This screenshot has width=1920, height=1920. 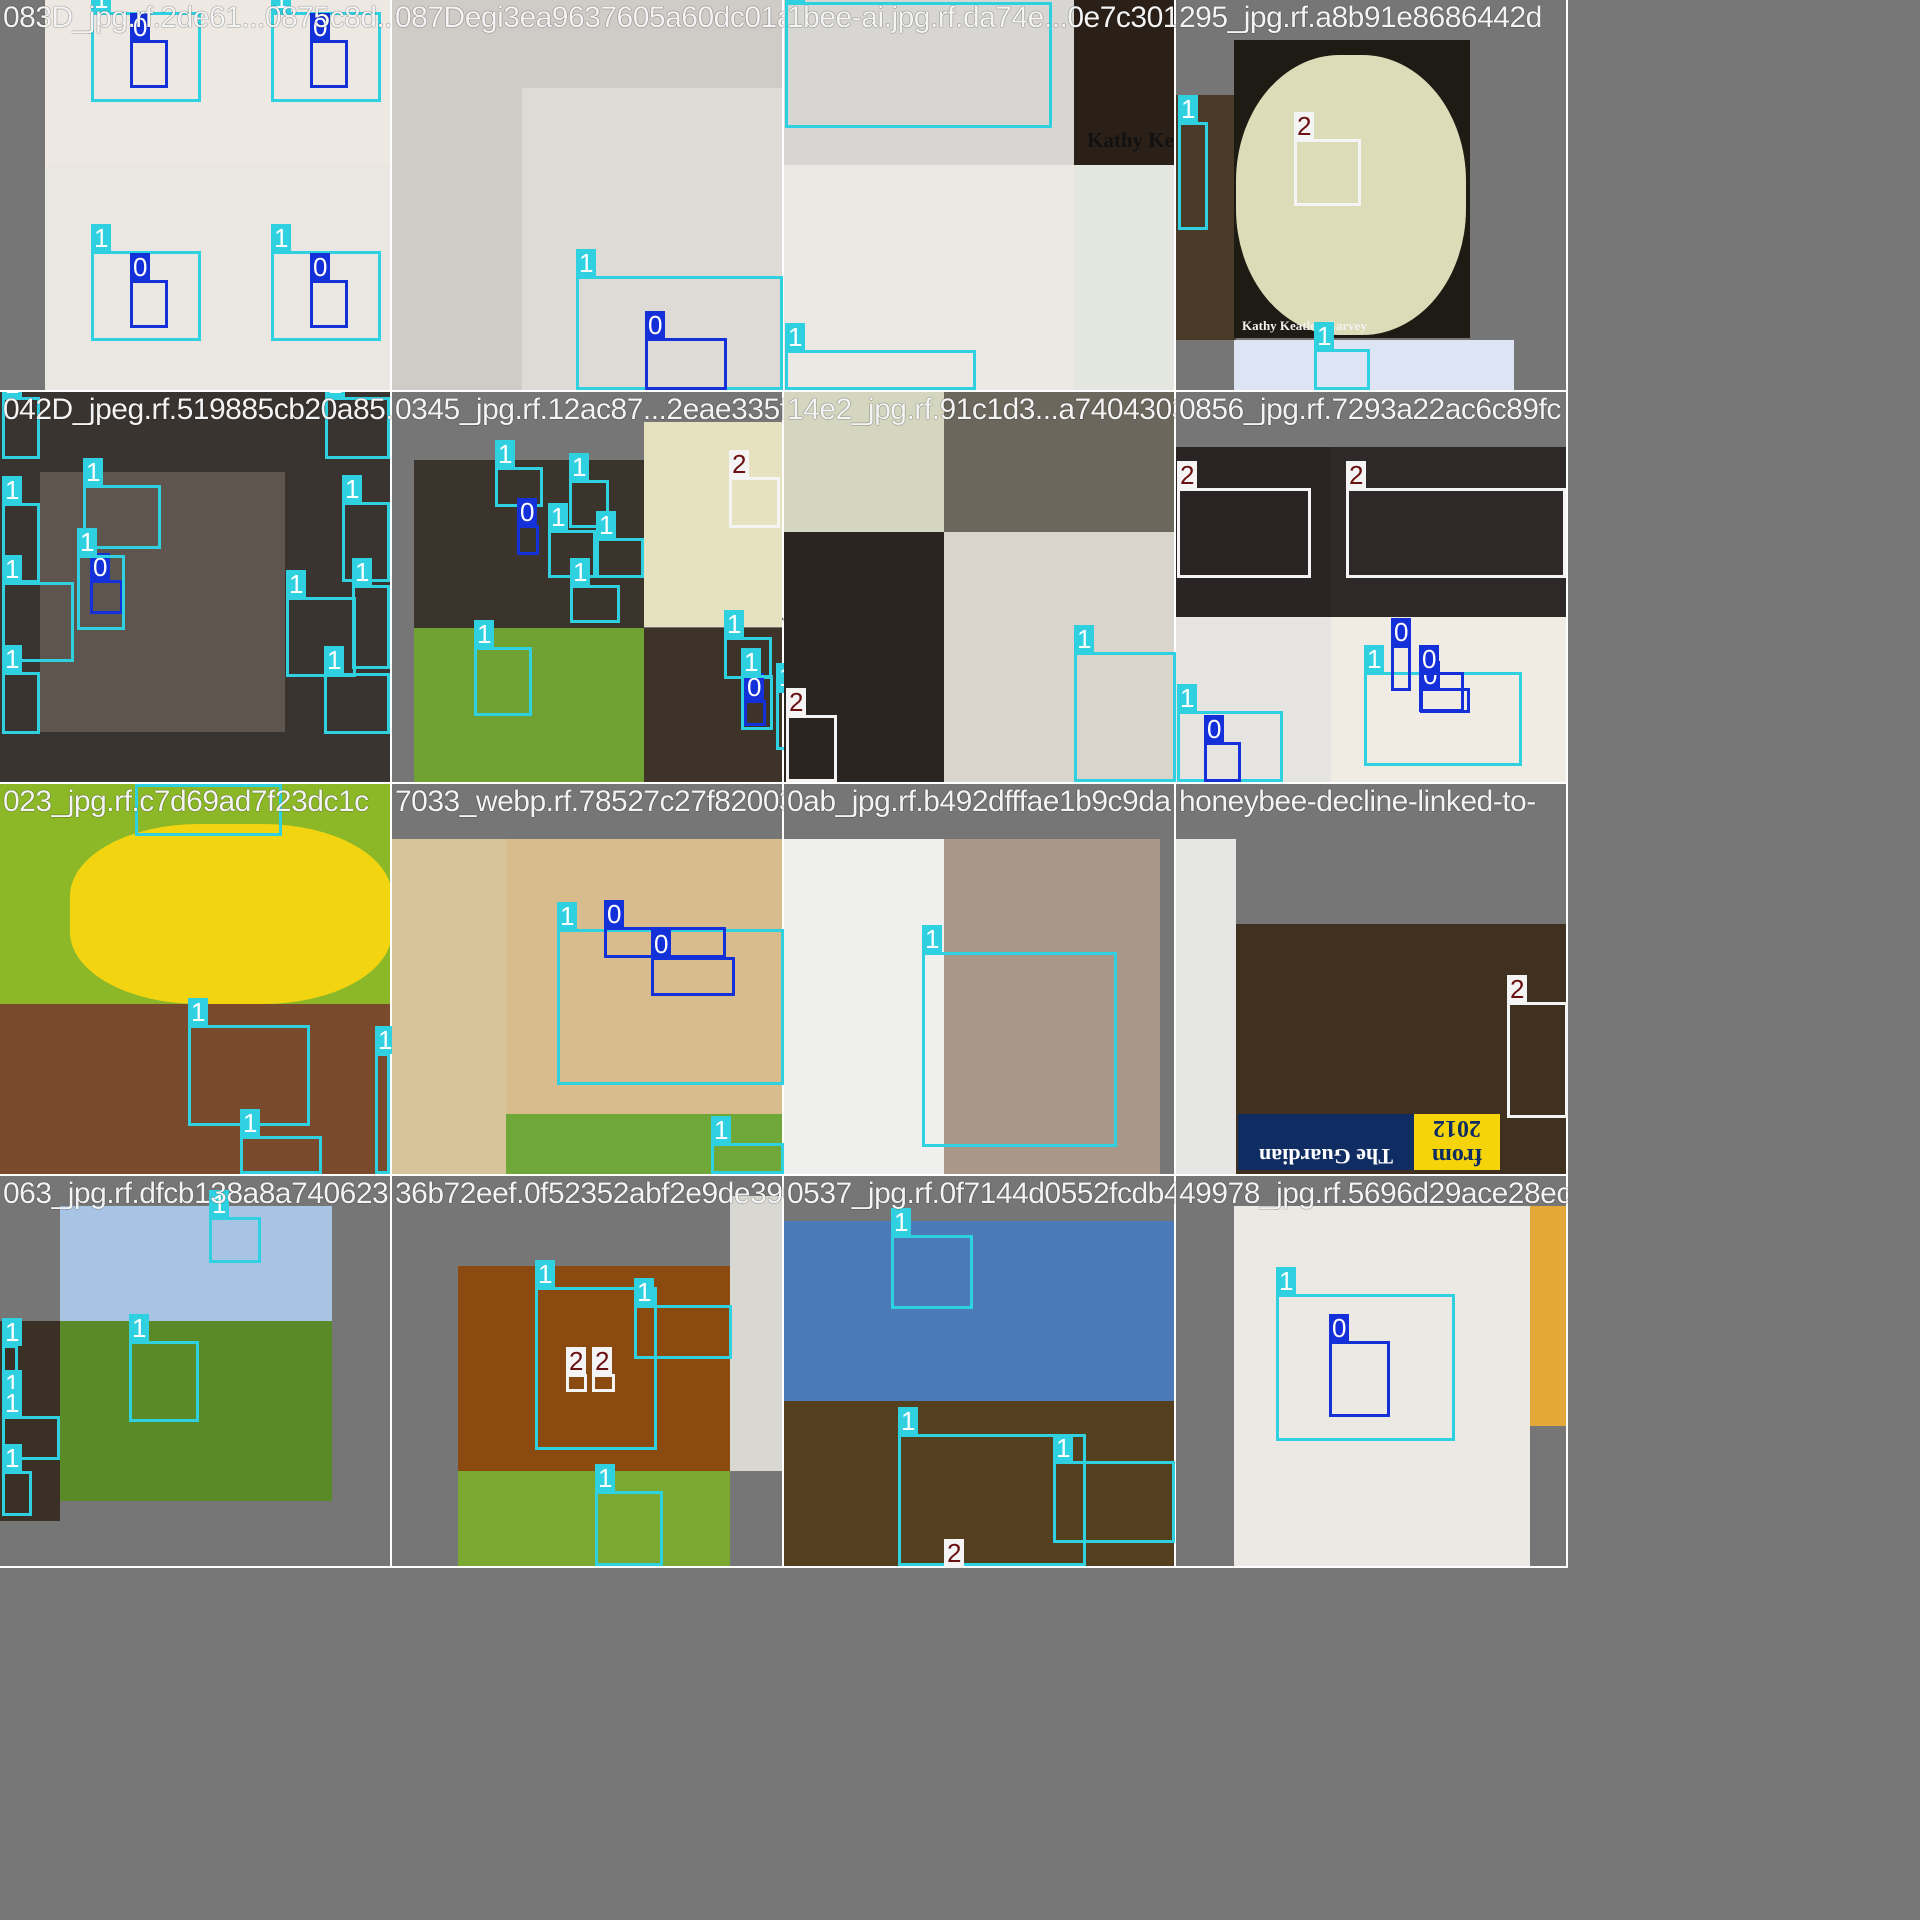 I want to click on tile-filename-label: 0856_jpg.rf.7293a22ac6c89fc, so click(x=1370, y=409).